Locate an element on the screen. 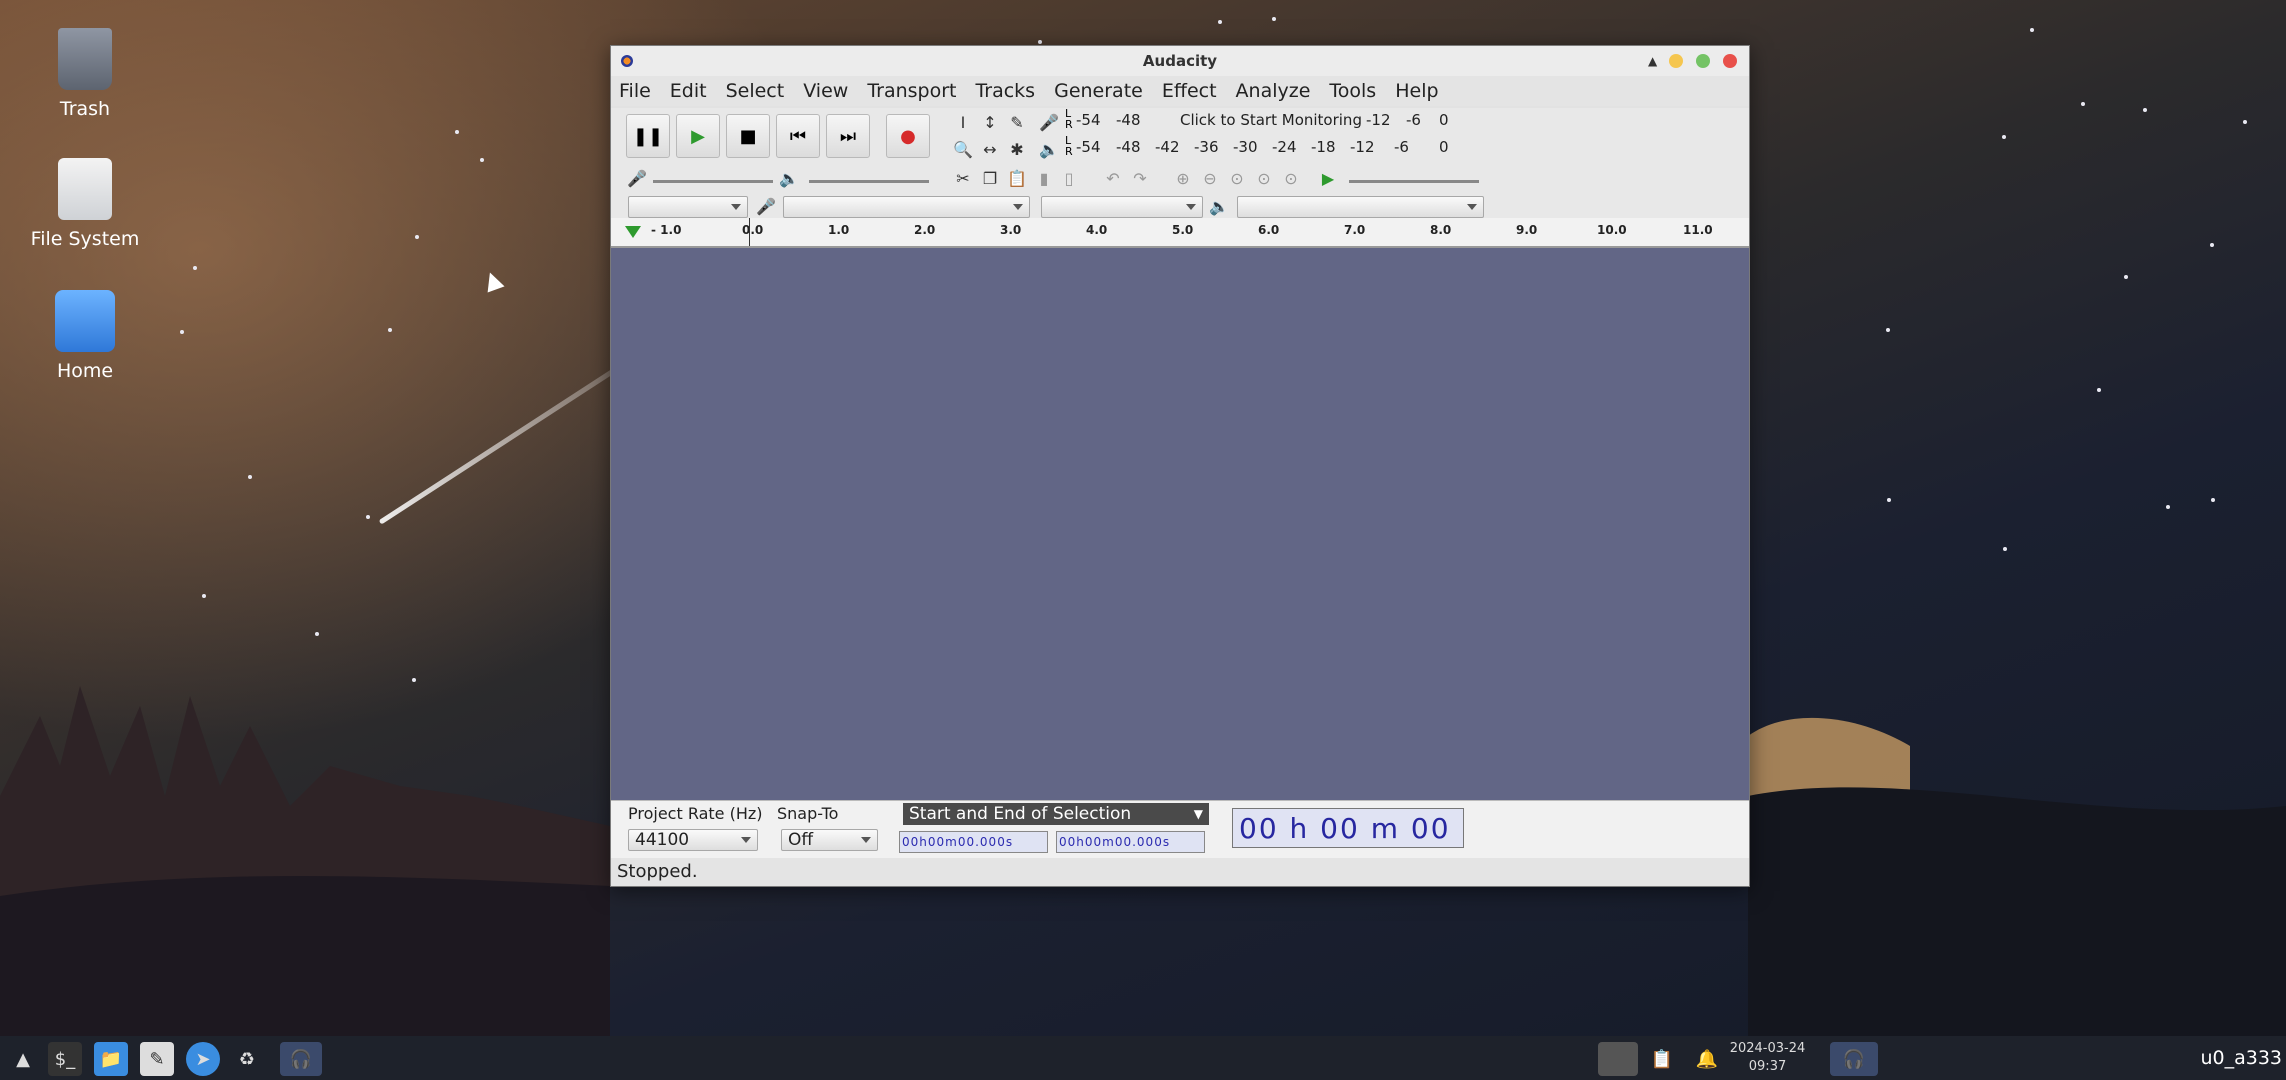  desktop-icon-trash: Trash is located at coordinates (85, 74).